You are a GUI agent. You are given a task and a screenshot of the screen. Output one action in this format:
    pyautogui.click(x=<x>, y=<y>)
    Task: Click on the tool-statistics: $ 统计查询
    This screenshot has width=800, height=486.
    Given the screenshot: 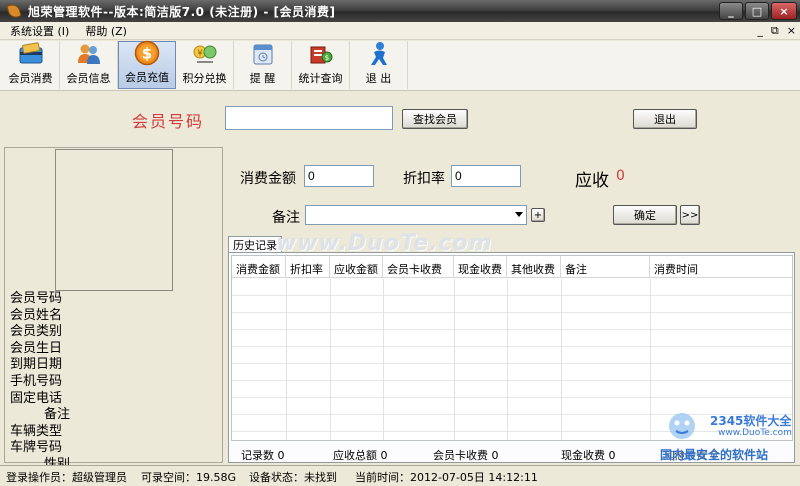 What is the action you would take?
    pyautogui.click(x=321, y=65)
    